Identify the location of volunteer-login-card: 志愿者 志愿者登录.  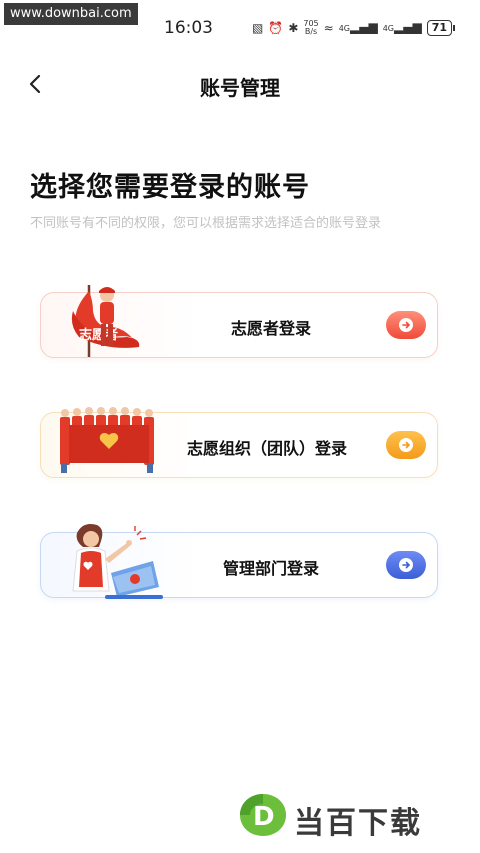
(239, 321).